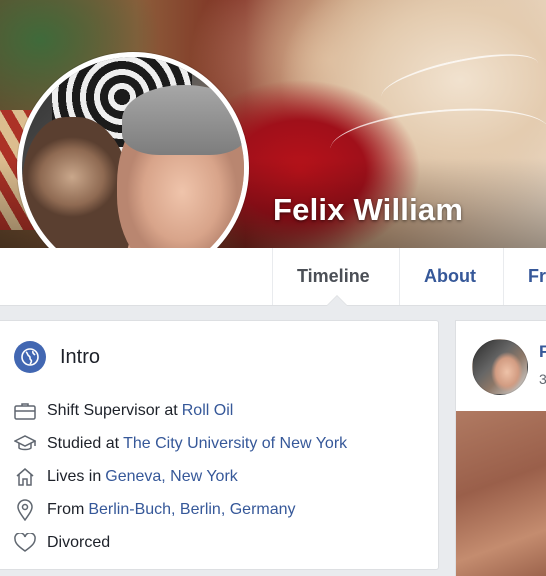 This screenshot has width=546, height=576. What do you see at coordinates (273, 277) in the screenshot?
I see `profile-nav-bar: Timeline About Fr` at bounding box center [273, 277].